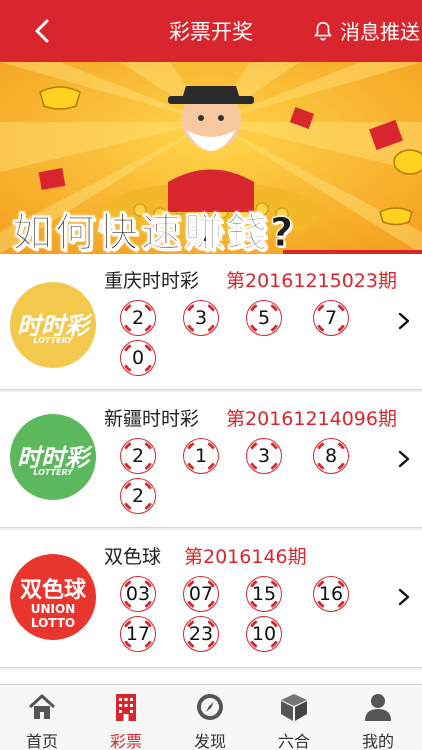 The height and width of the screenshot is (750, 422). What do you see at coordinates (211, 677) in the screenshot?
I see `lottery-item-partial` at bounding box center [211, 677].